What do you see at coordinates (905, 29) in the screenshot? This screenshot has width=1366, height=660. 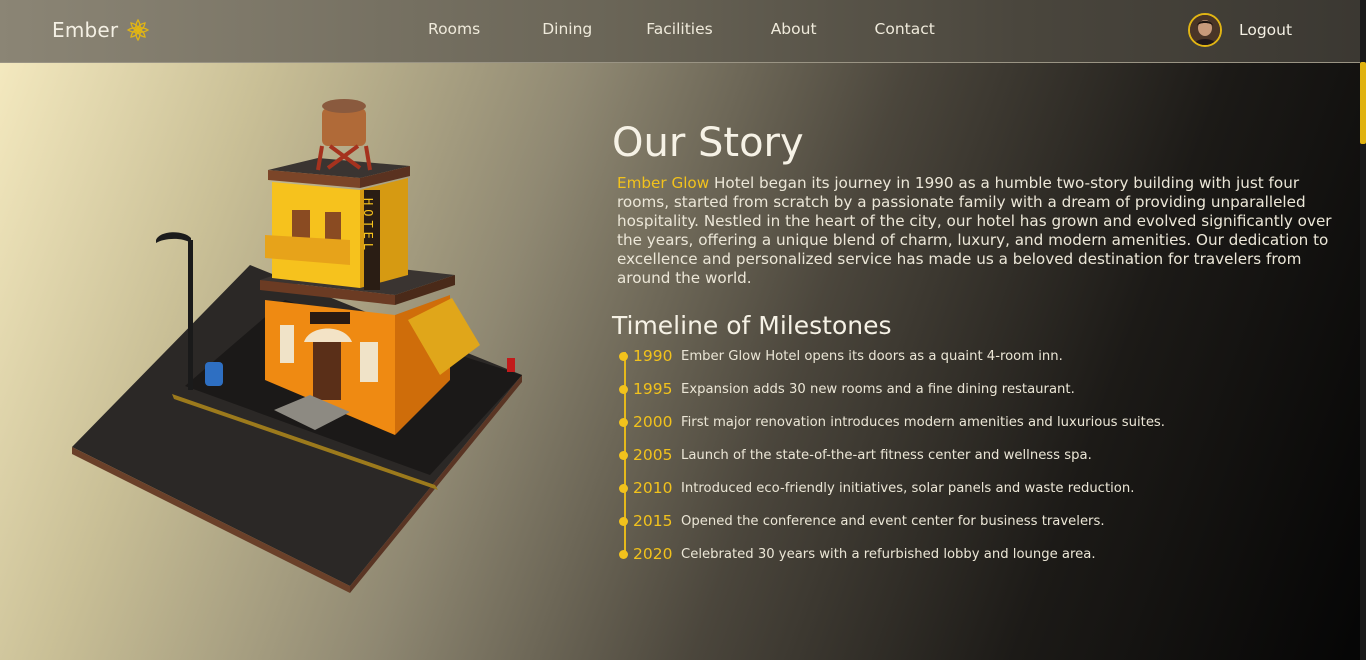 I see `nav-link-contact: Contact` at bounding box center [905, 29].